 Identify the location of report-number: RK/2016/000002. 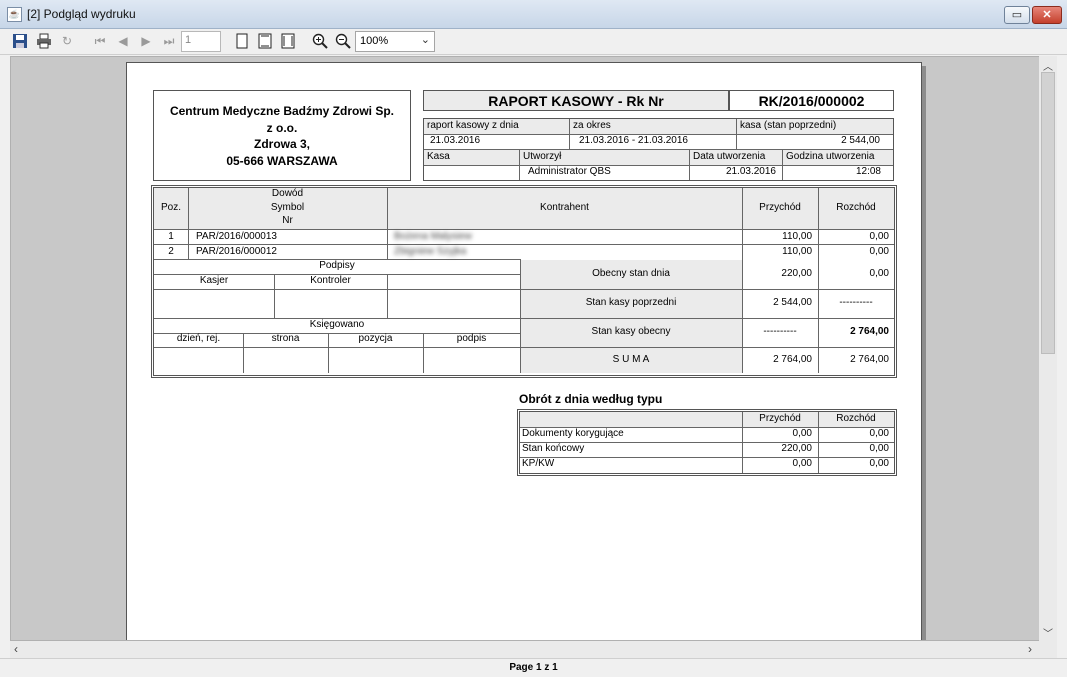
(811, 101).